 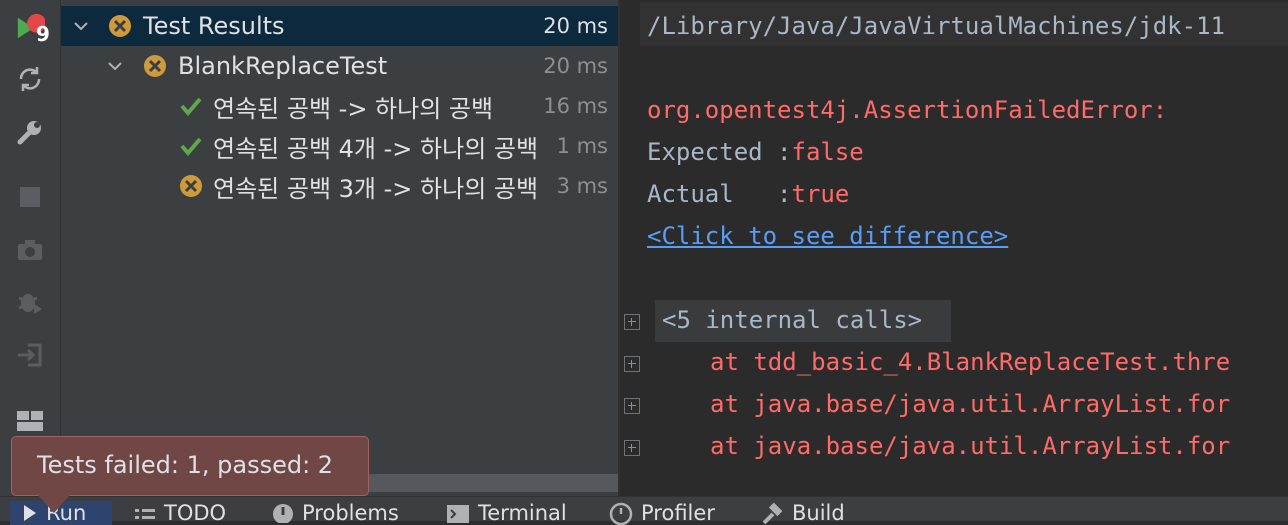 I want to click on stop-icon, so click(x=30, y=197).